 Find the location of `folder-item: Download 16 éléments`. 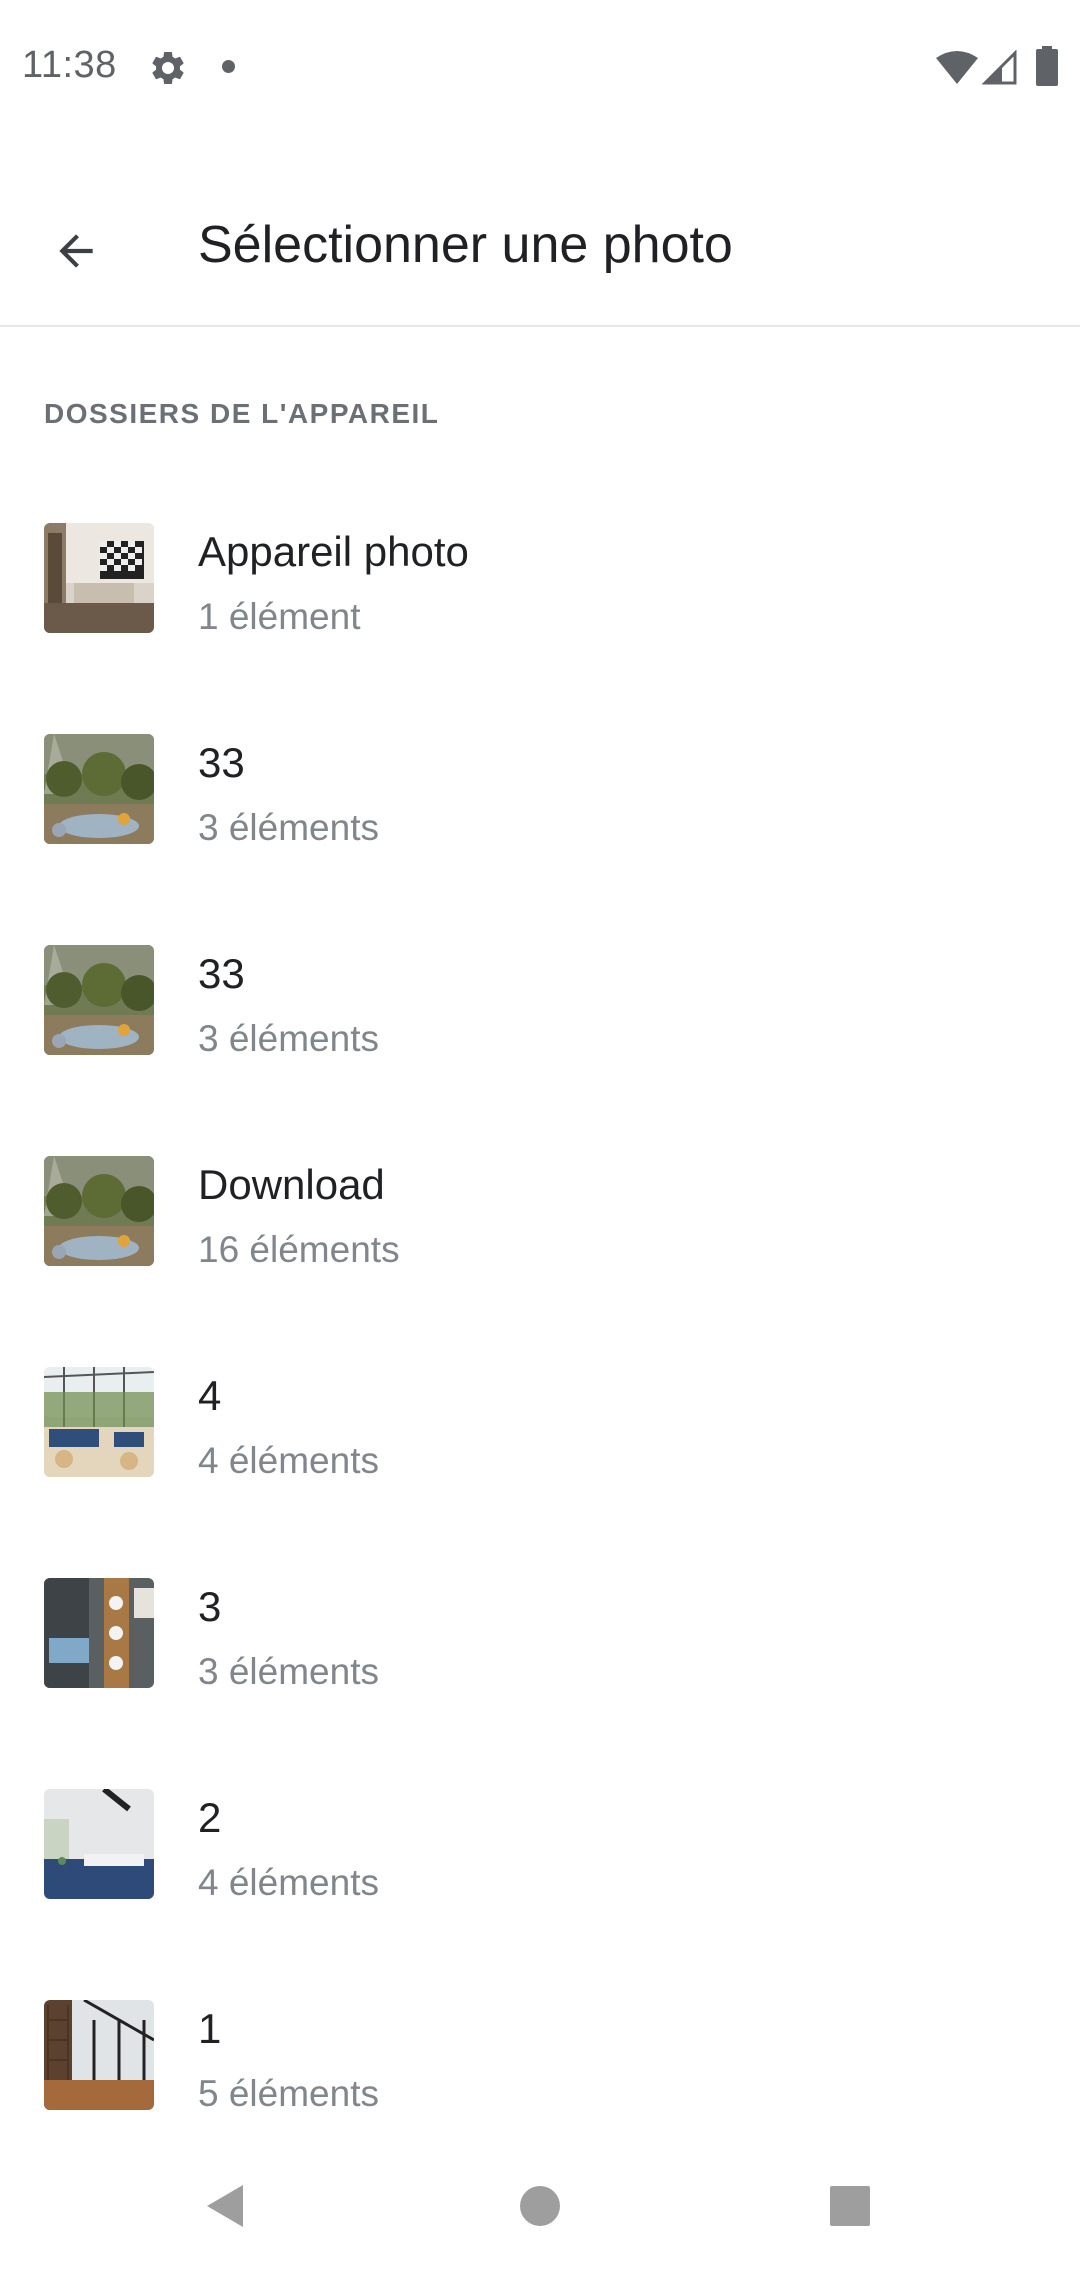

folder-item: Download 16 éléments is located at coordinates (540, 1208).